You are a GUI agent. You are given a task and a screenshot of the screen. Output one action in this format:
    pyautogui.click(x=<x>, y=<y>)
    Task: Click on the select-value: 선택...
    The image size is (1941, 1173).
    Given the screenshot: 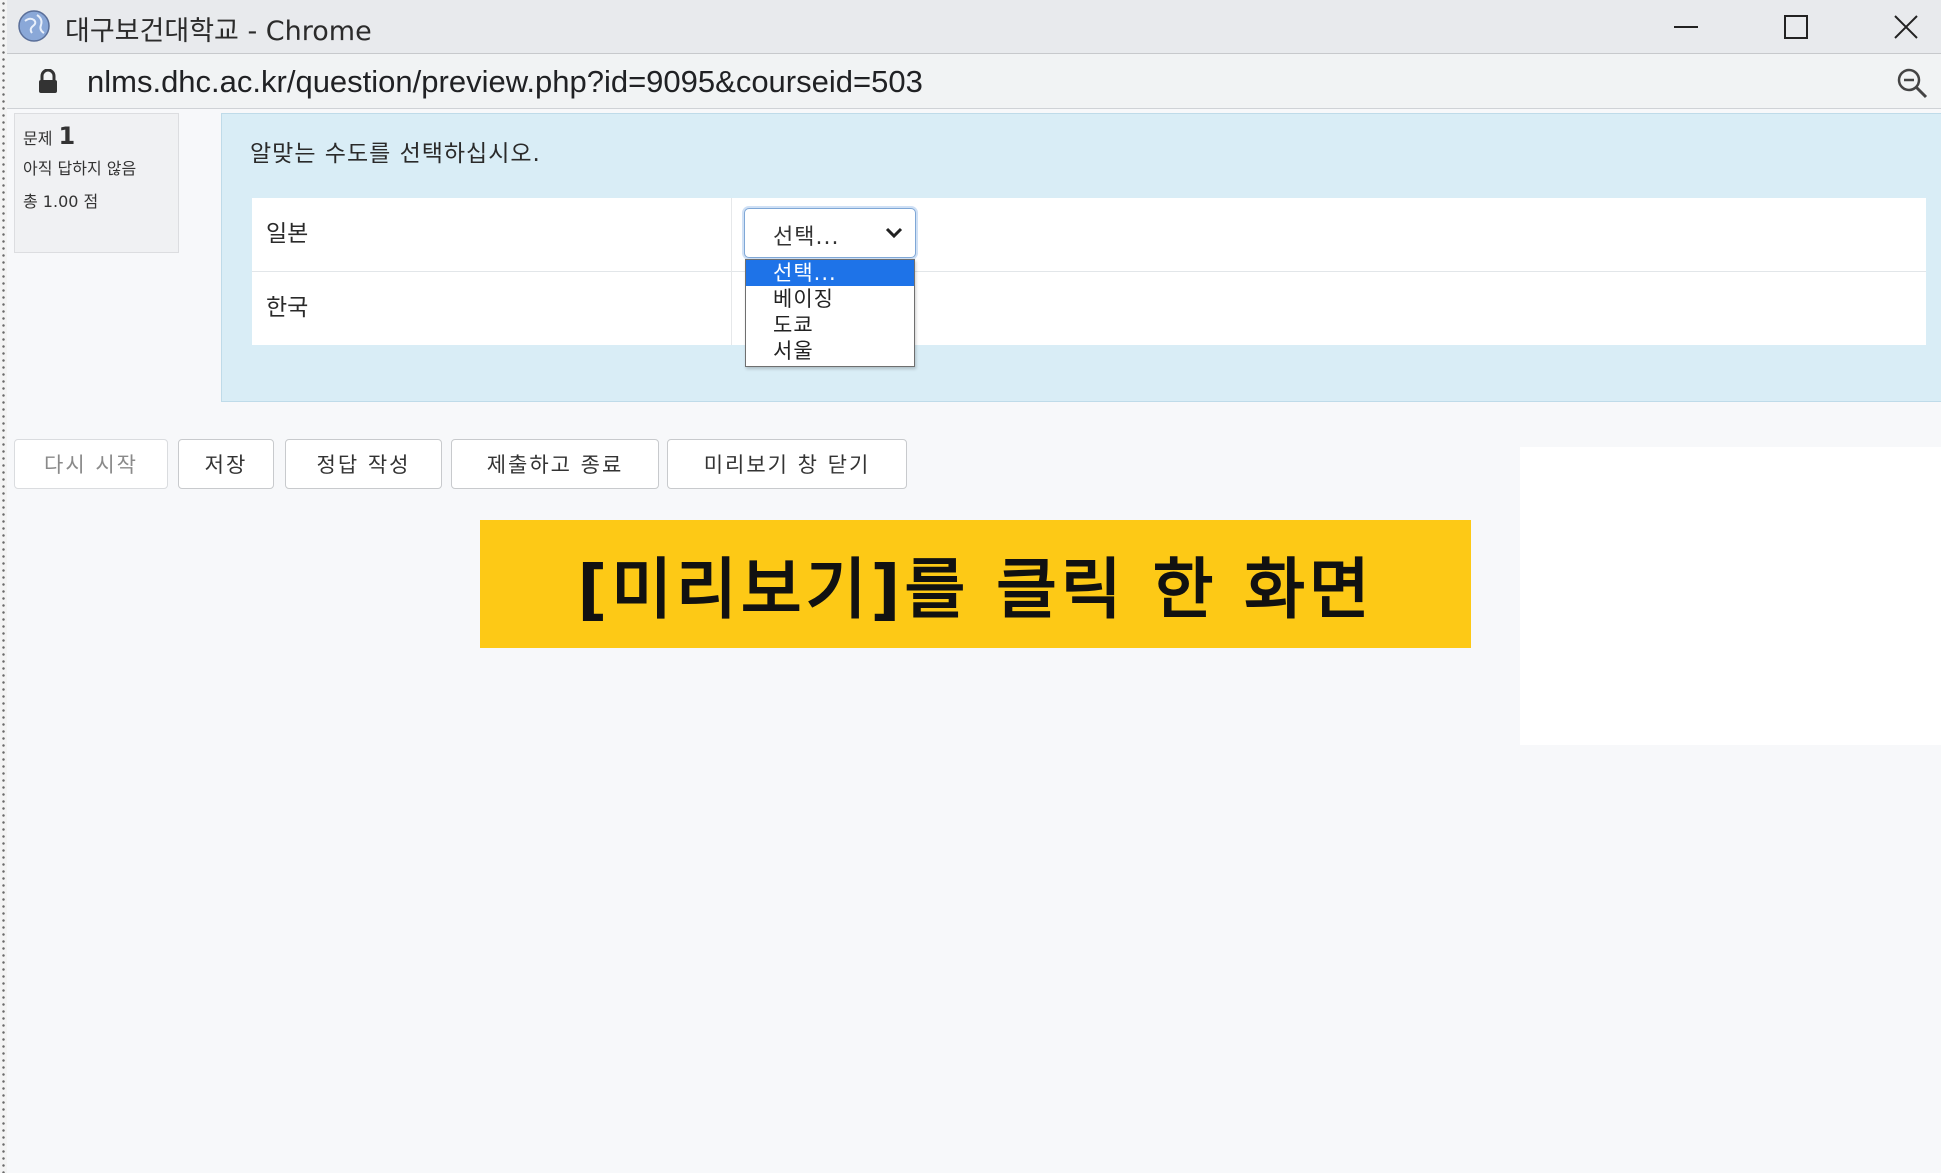 What is the action you would take?
    pyautogui.click(x=806, y=237)
    